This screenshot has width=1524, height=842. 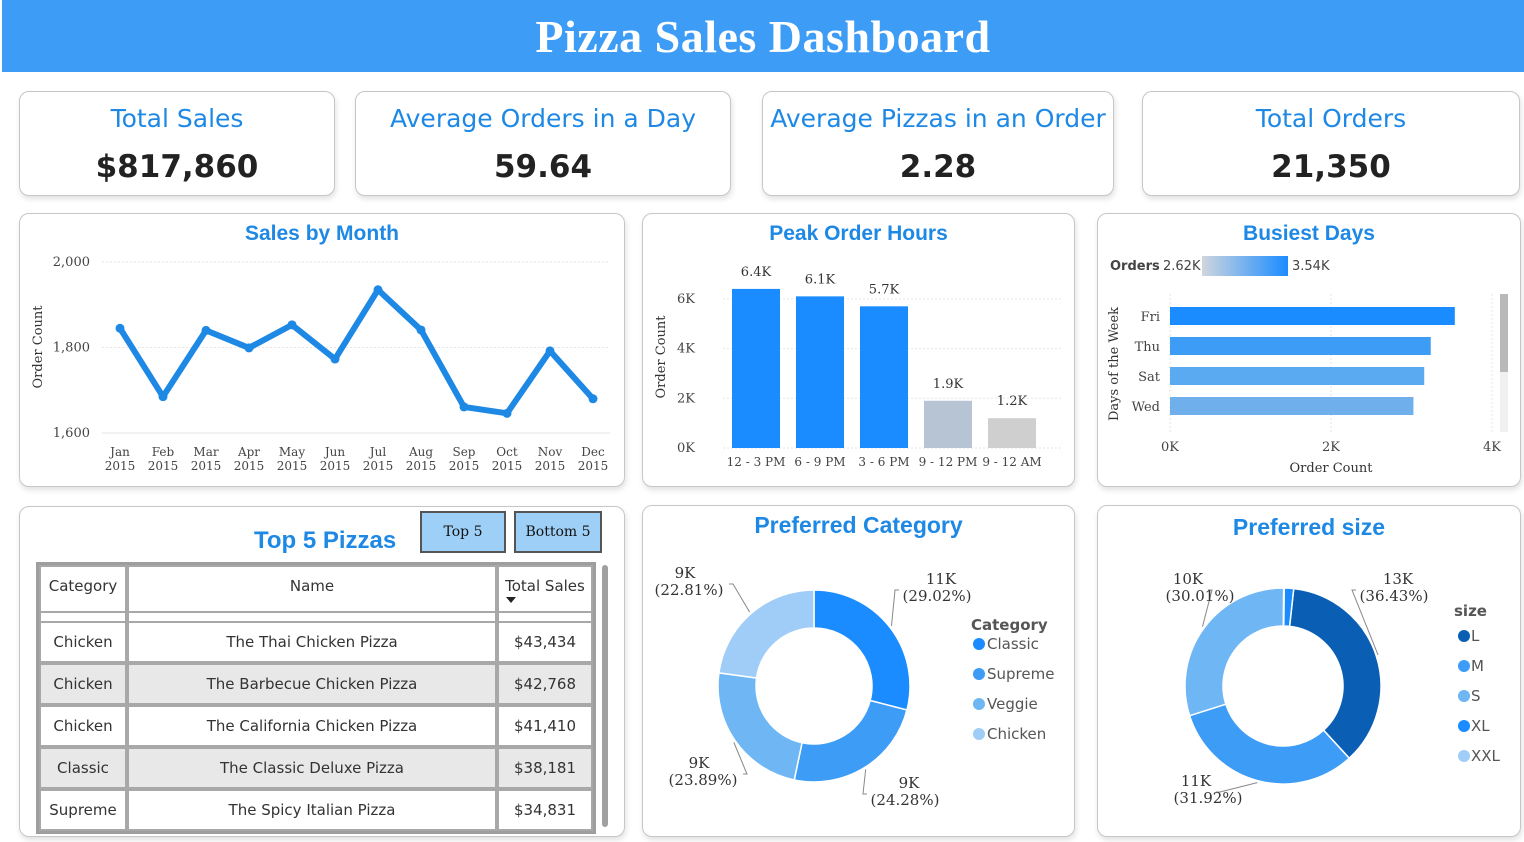 What do you see at coordinates (83, 589) in the screenshot?
I see `column-header-category: Category` at bounding box center [83, 589].